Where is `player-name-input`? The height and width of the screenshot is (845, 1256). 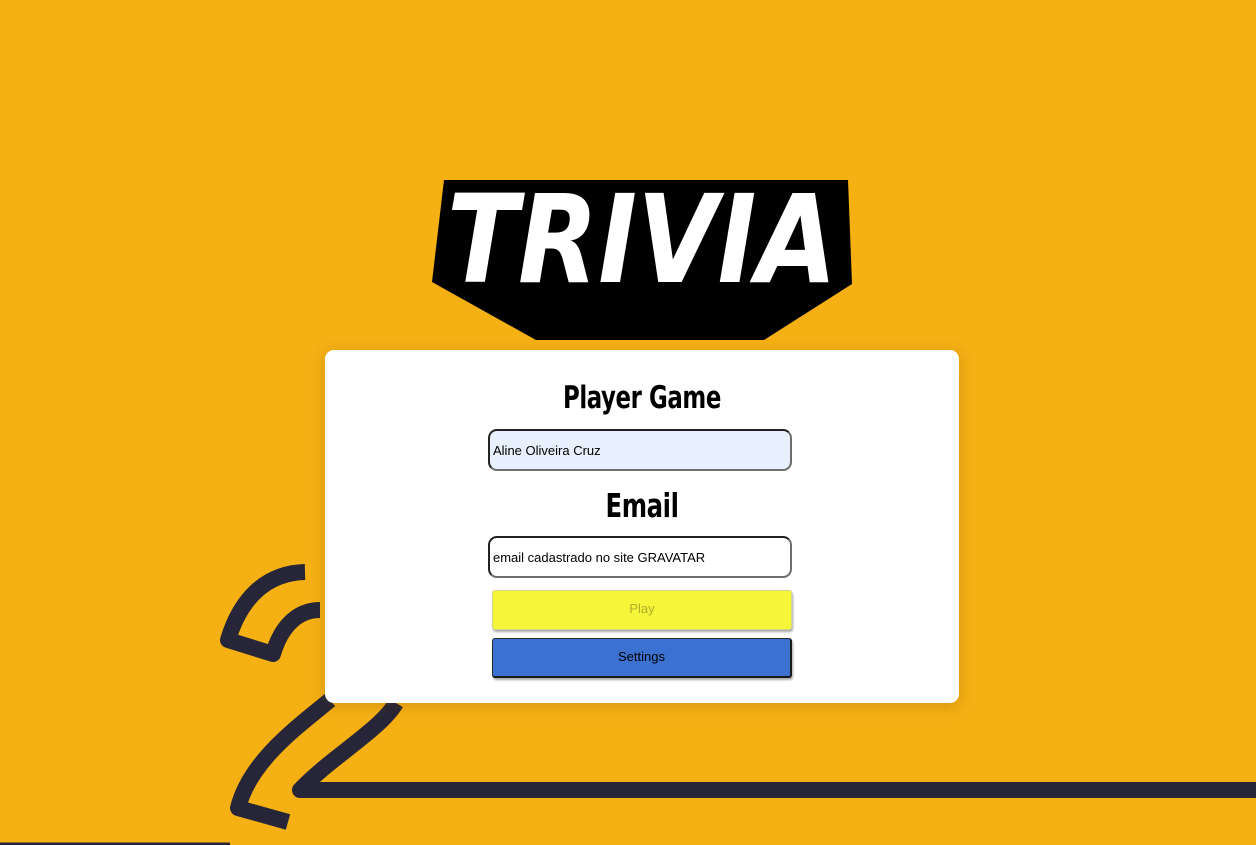
player-name-input is located at coordinates (640, 450).